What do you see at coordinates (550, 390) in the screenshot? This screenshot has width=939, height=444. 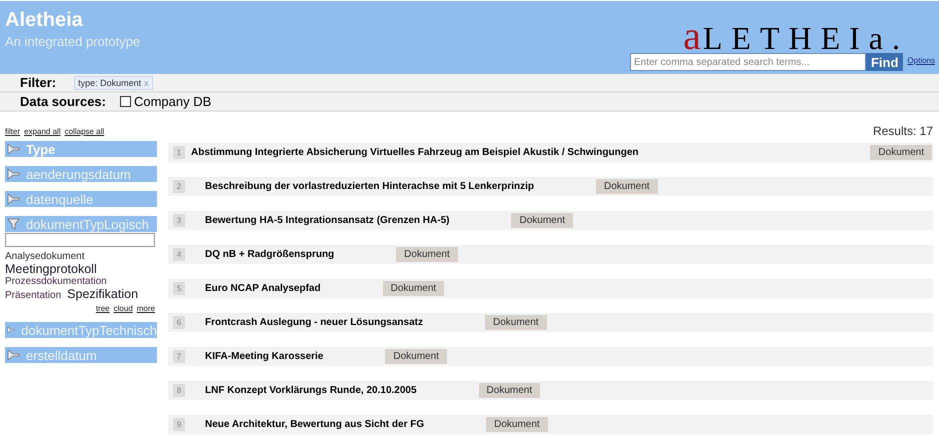 I see `result-row: 8 LNF Konzept Vorklärungs Runde, 20.10.2005 Dokument` at bounding box center [550, 390].